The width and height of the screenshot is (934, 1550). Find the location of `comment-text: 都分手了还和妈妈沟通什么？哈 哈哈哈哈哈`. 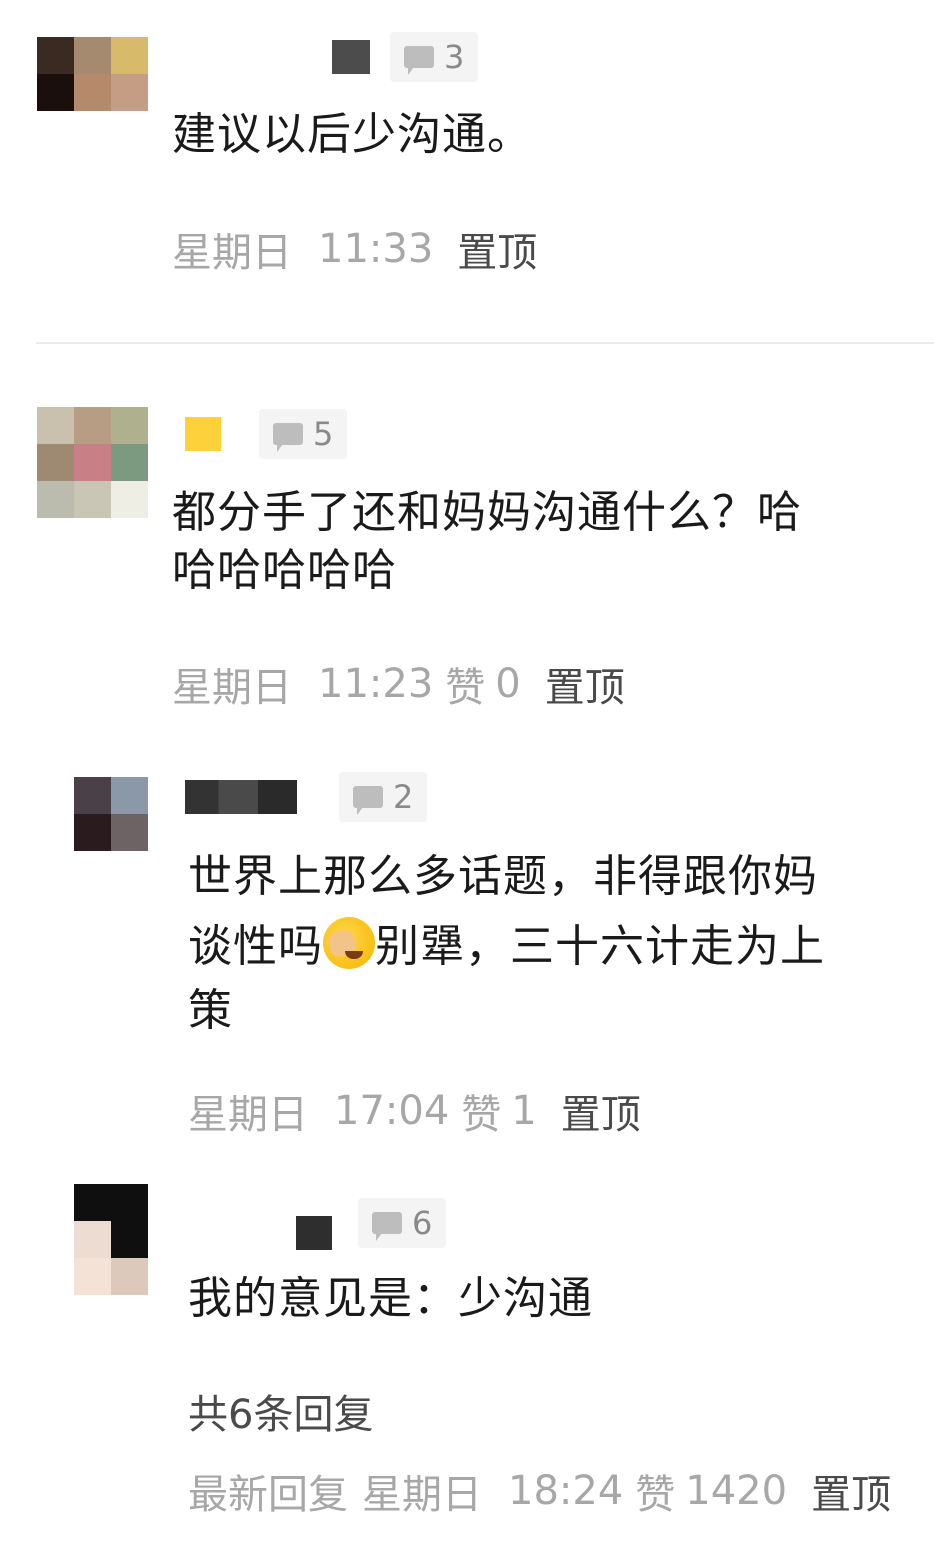

comment-text: 都分手了还和妈妈沟通什么？哈 哈哈哈哈哈 is located at coordinates (487, 542).